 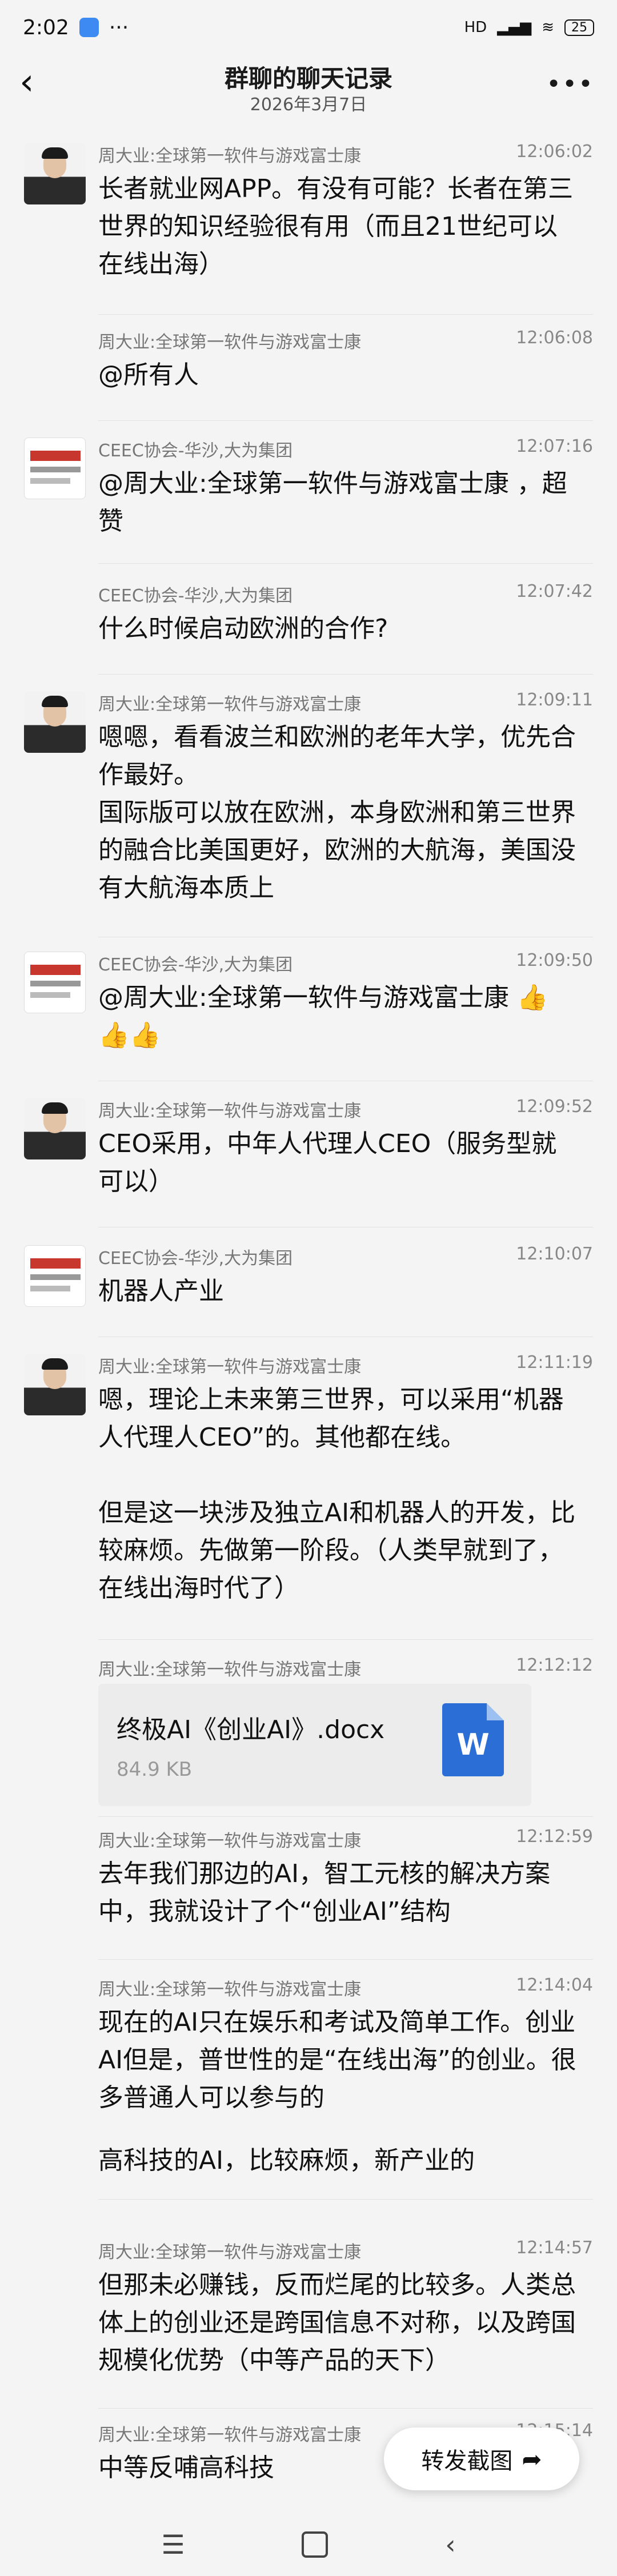 What do you see at coordinates (570, 84) in the screenshot?
I see `more-icon: •••` at bounding box center [570, 84].